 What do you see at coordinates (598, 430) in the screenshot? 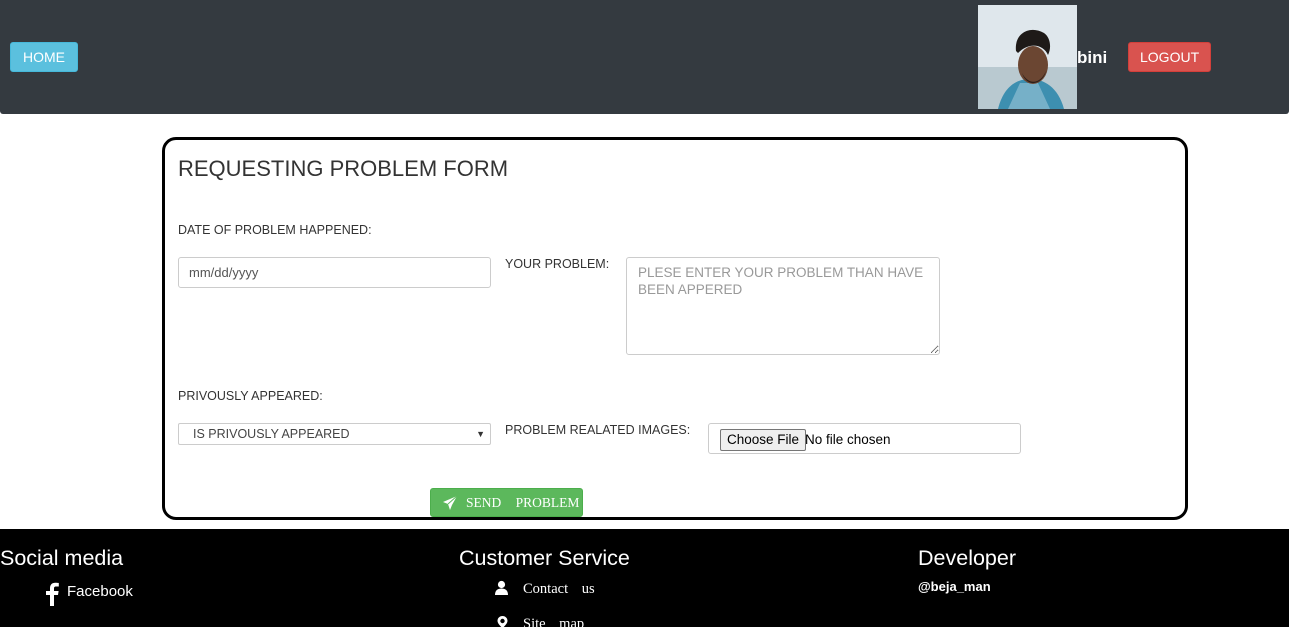
I see `images-label: PROBLEM REALATED IMAGES:` at bounding box center [598, 430].